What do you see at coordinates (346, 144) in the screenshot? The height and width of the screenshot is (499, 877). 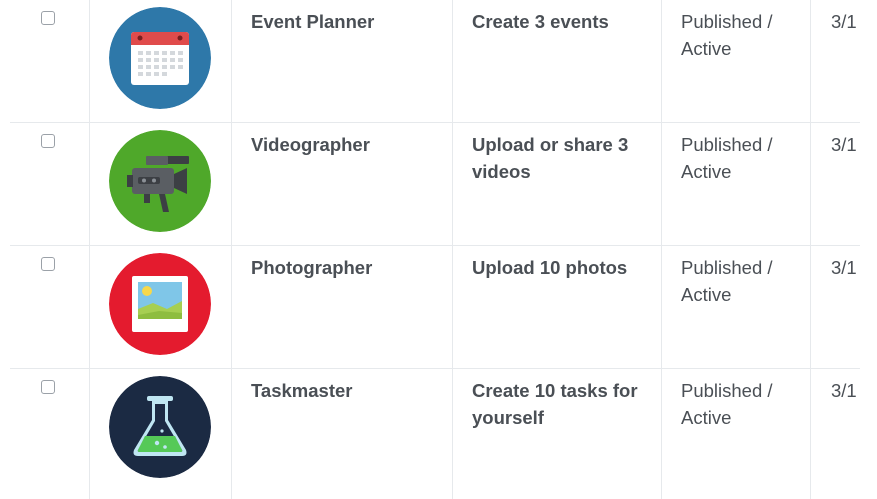 I see `badge-name: Videographer` at bounding box center [346, 144].